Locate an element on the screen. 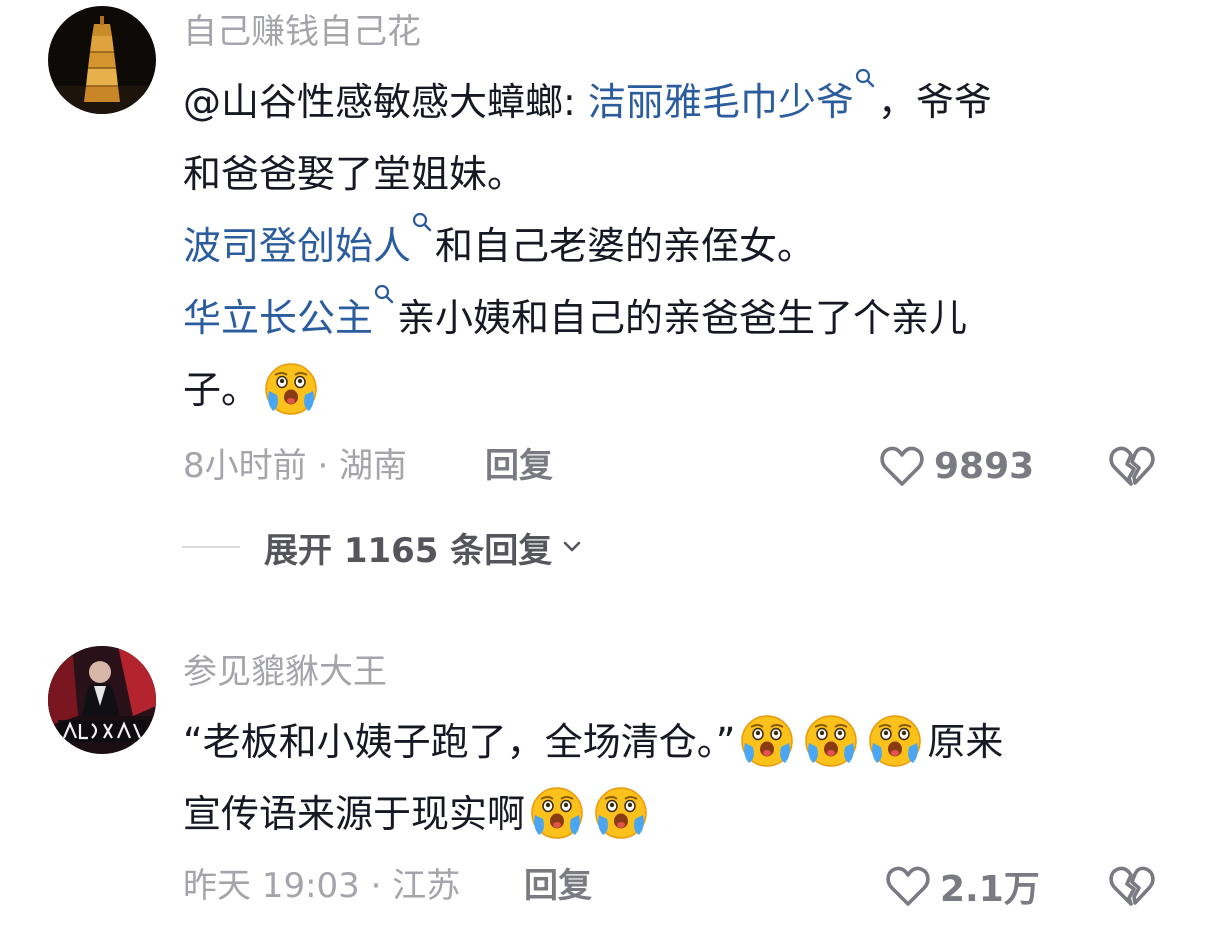  mention-text: @山谷性感敏感大蟑螂: is located at coordinates (385, 102).